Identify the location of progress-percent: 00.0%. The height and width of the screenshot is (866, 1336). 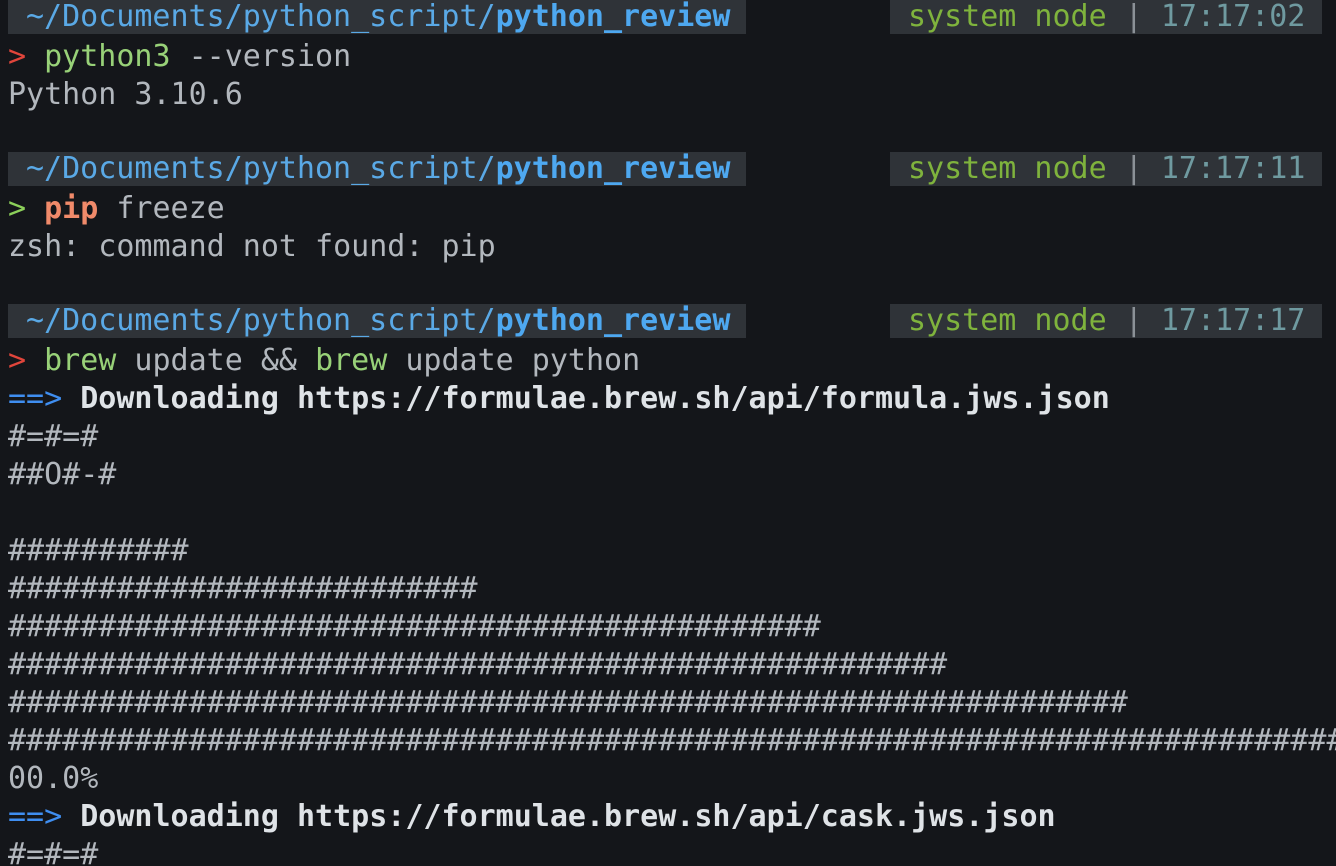
(53, 778).